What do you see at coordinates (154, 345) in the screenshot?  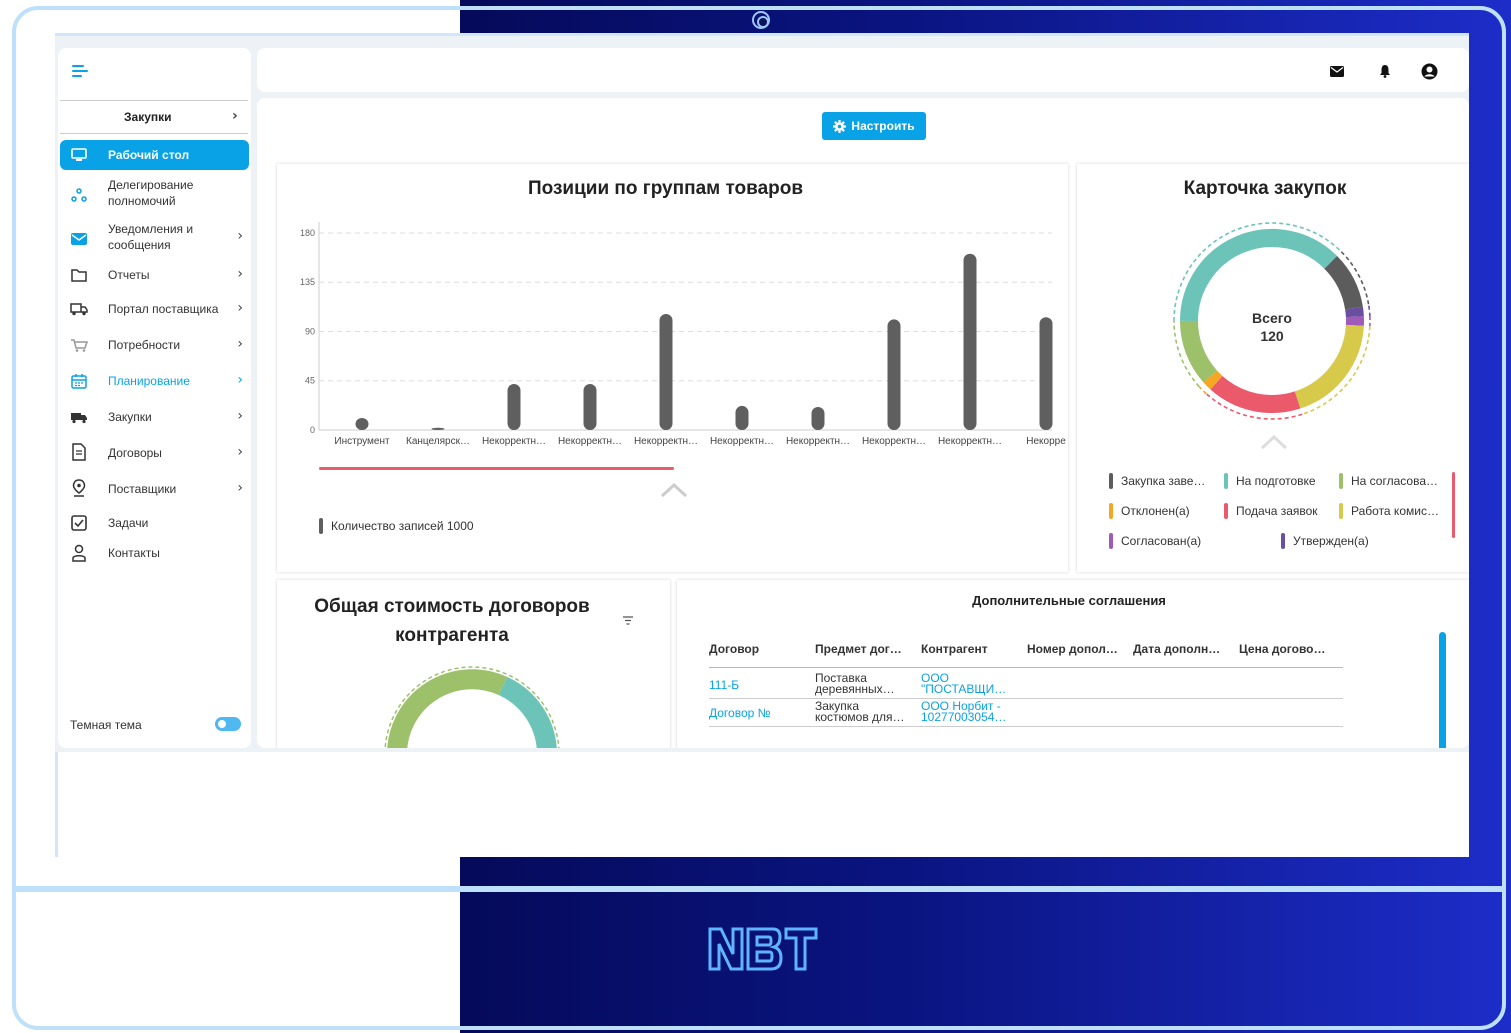 I see `sidebar-item-needs: Потребности ›` at bounding box center [154, 345].